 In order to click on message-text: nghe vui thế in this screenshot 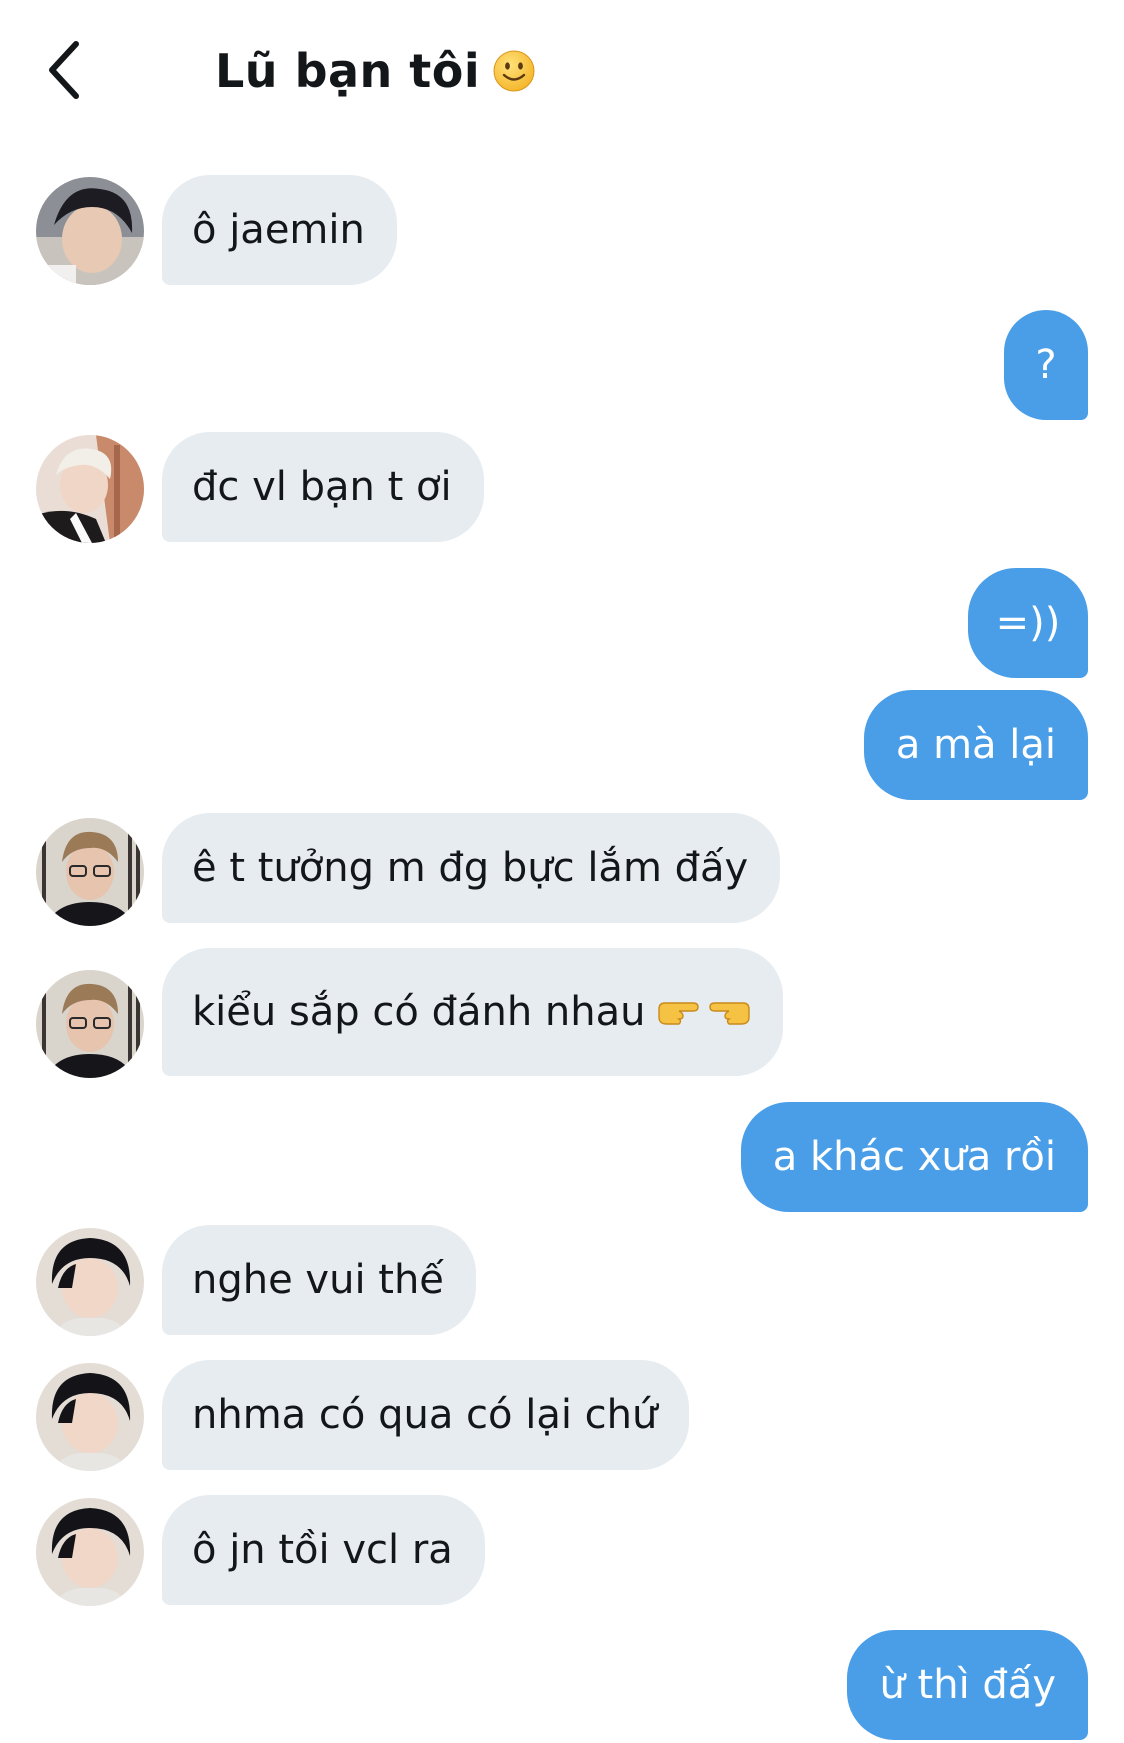, I will do `click(318, 1280)`.